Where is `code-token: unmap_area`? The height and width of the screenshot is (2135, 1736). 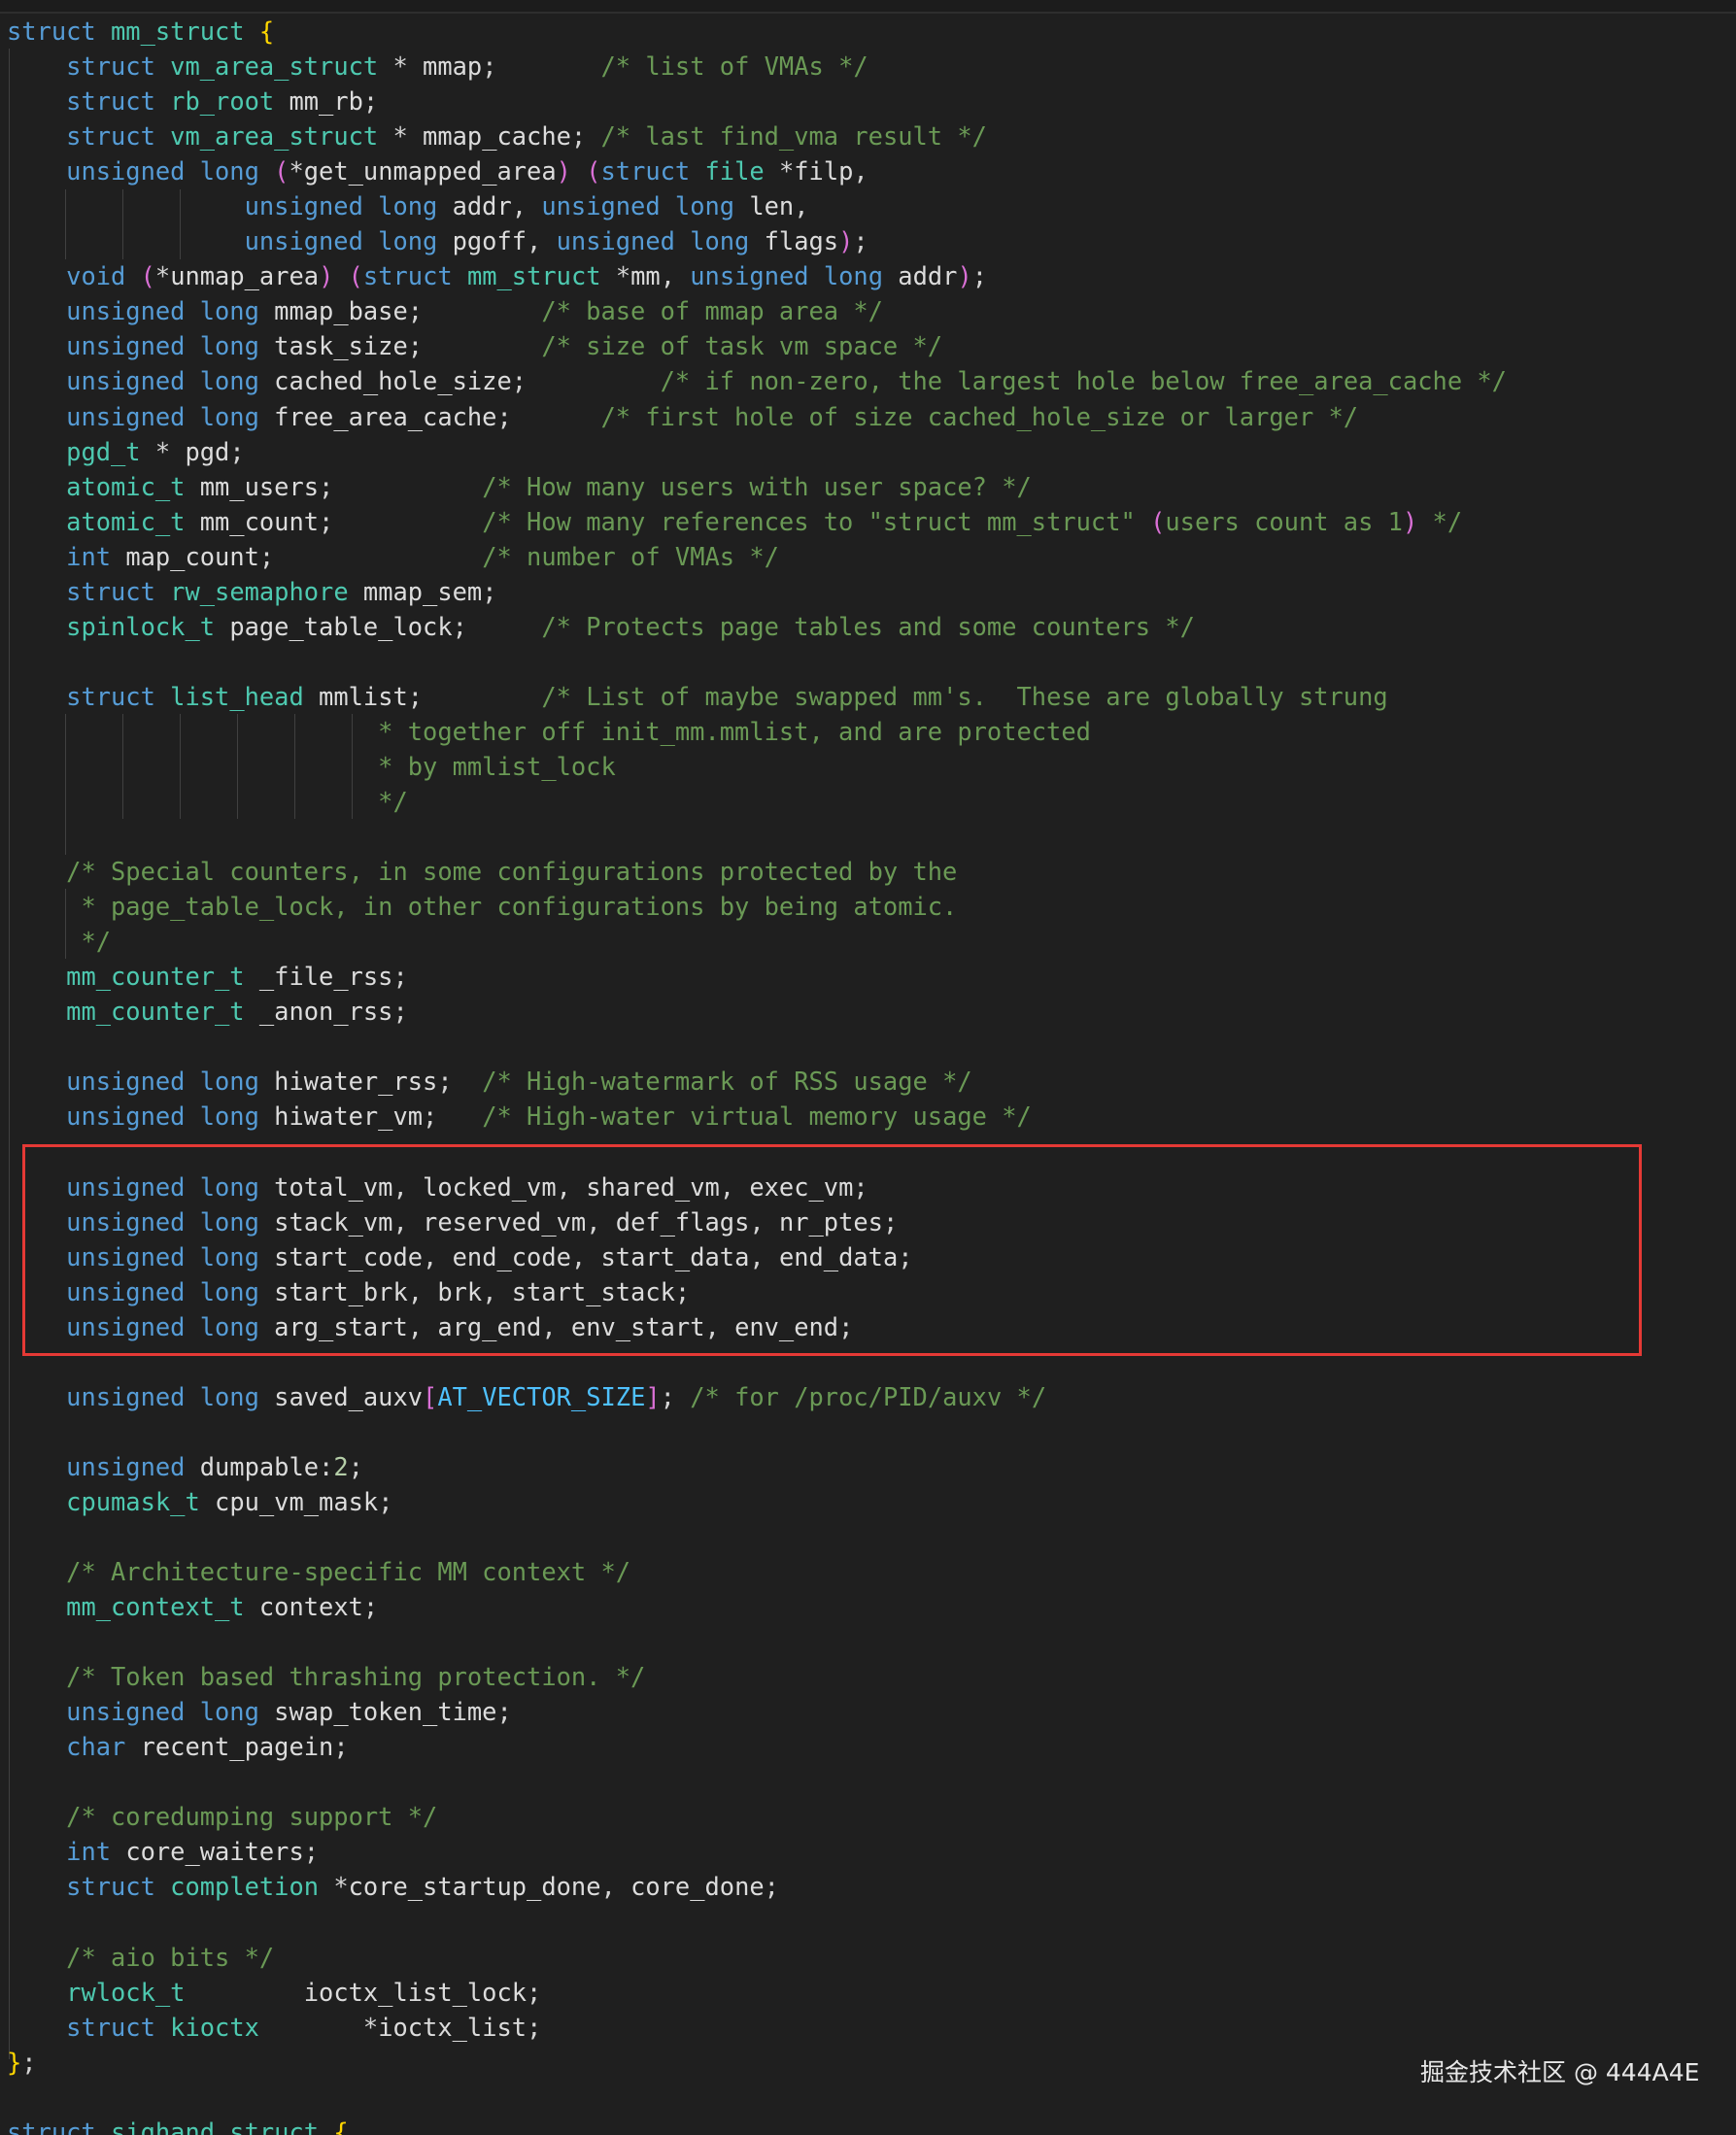 code-token: unmap_area is located at coordinates (245, 276).